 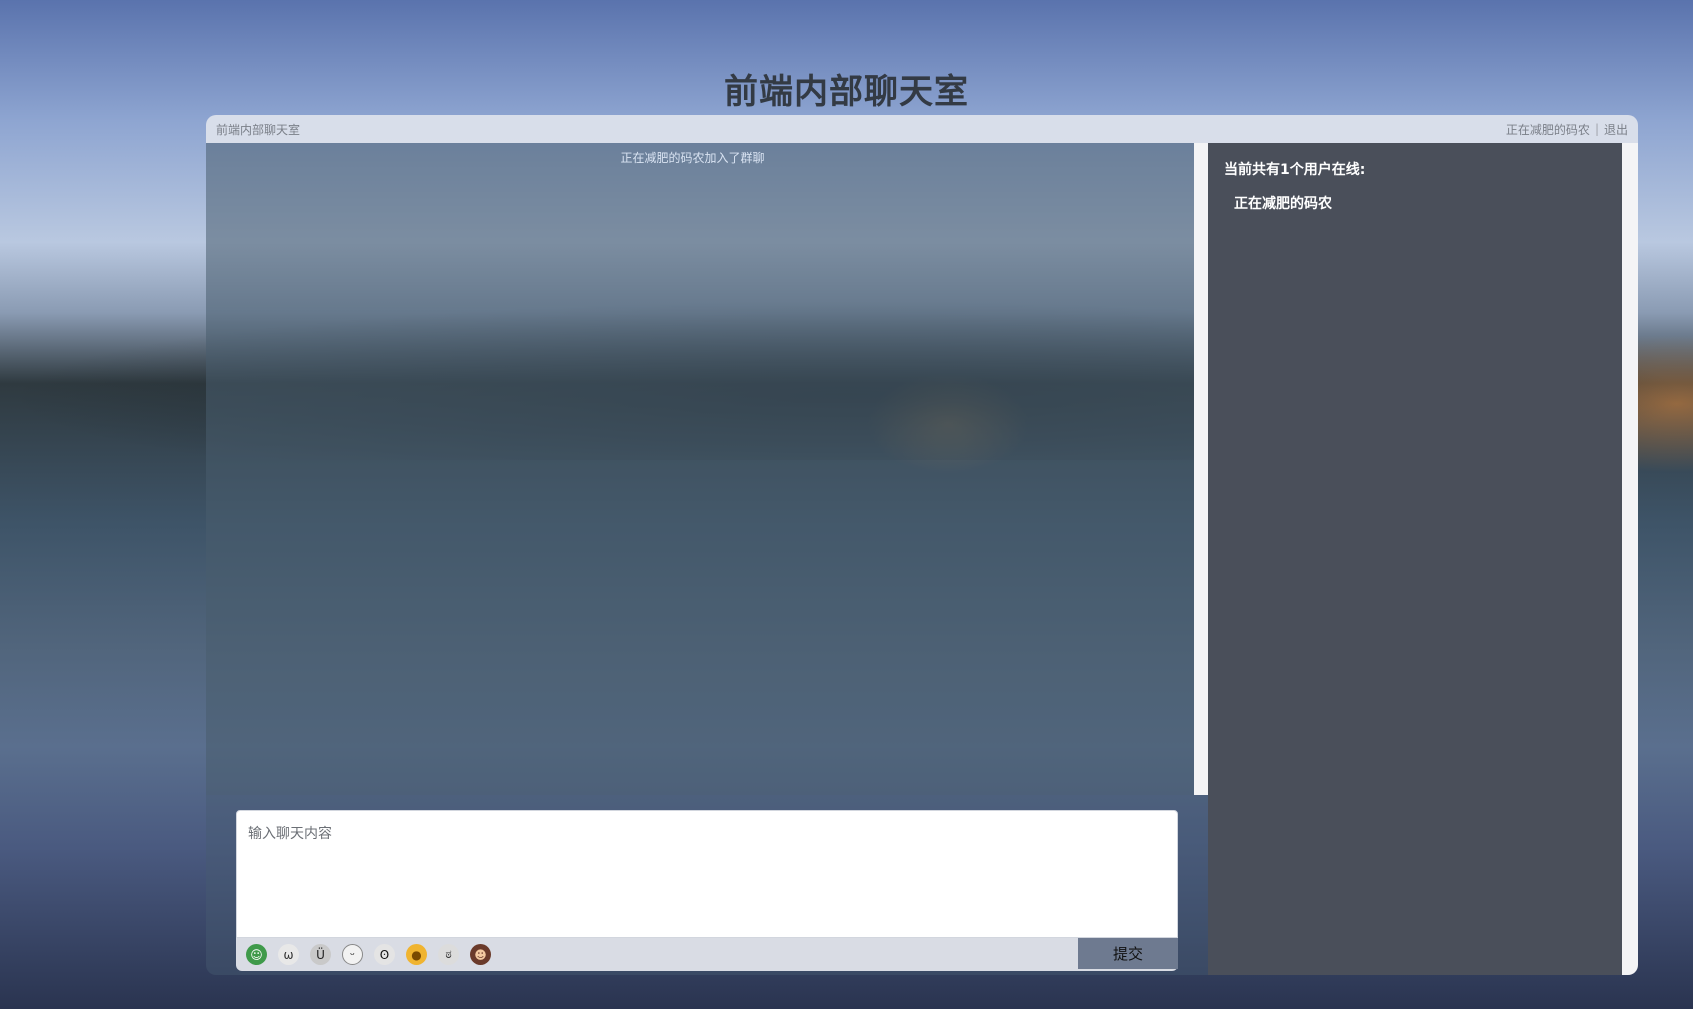 What do you see at coordinates (352, 954) in the screenshot?
I see `emoji-4-icon: ᵕ` at bounding box center [352, 954].